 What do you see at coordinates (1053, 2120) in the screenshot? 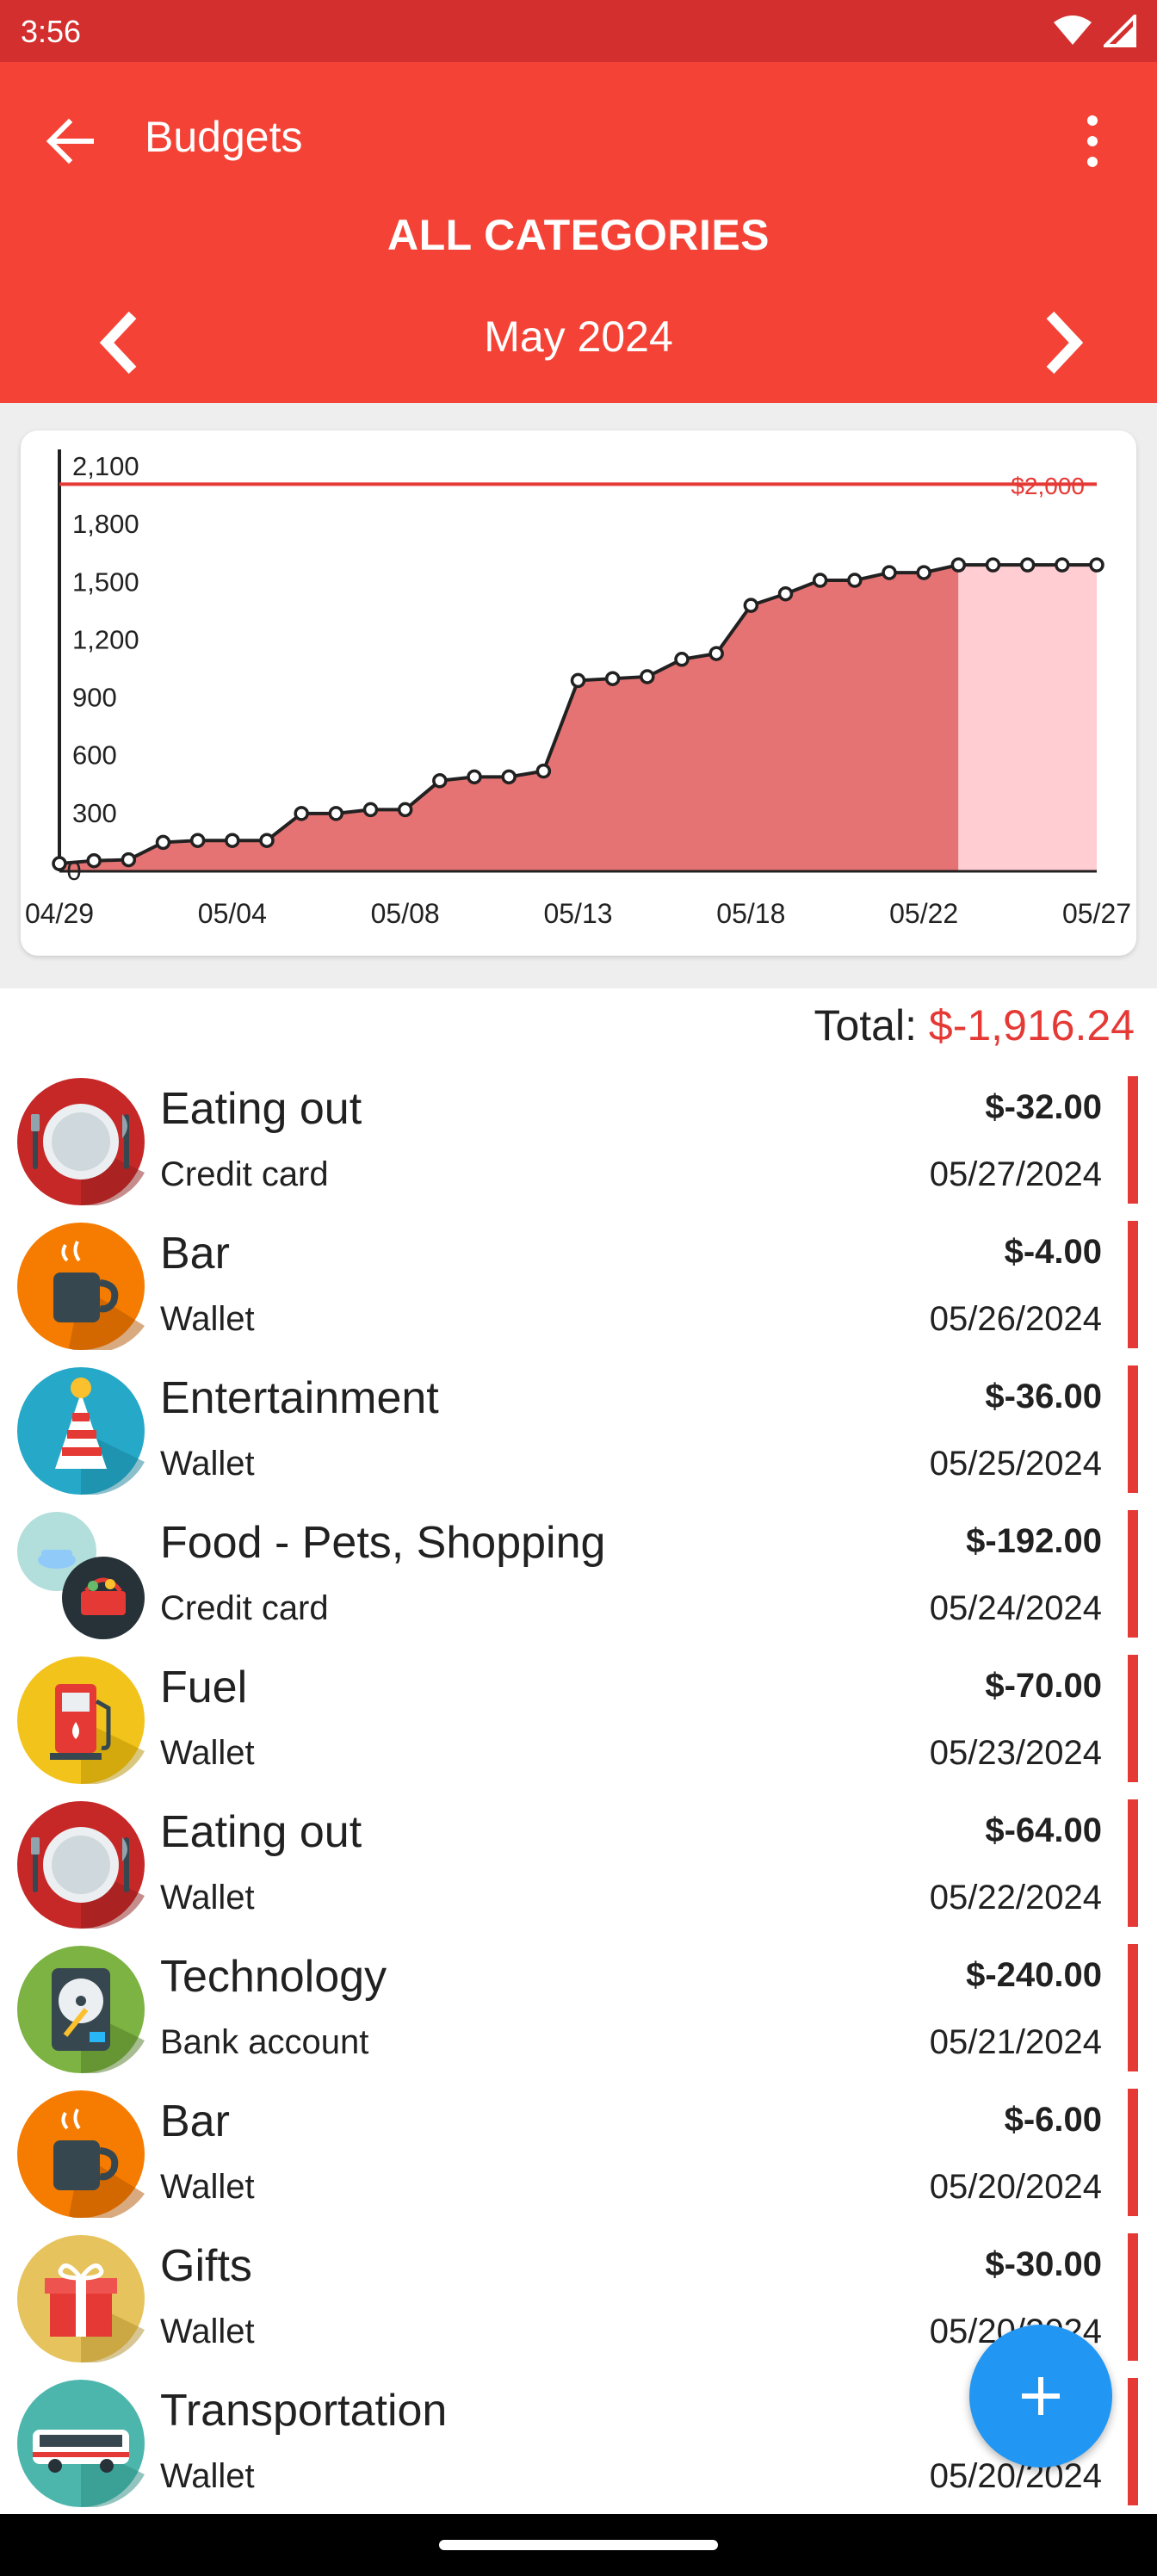
I see `transaction-amount: $-6.00` at bounding box center [1053, 2120].